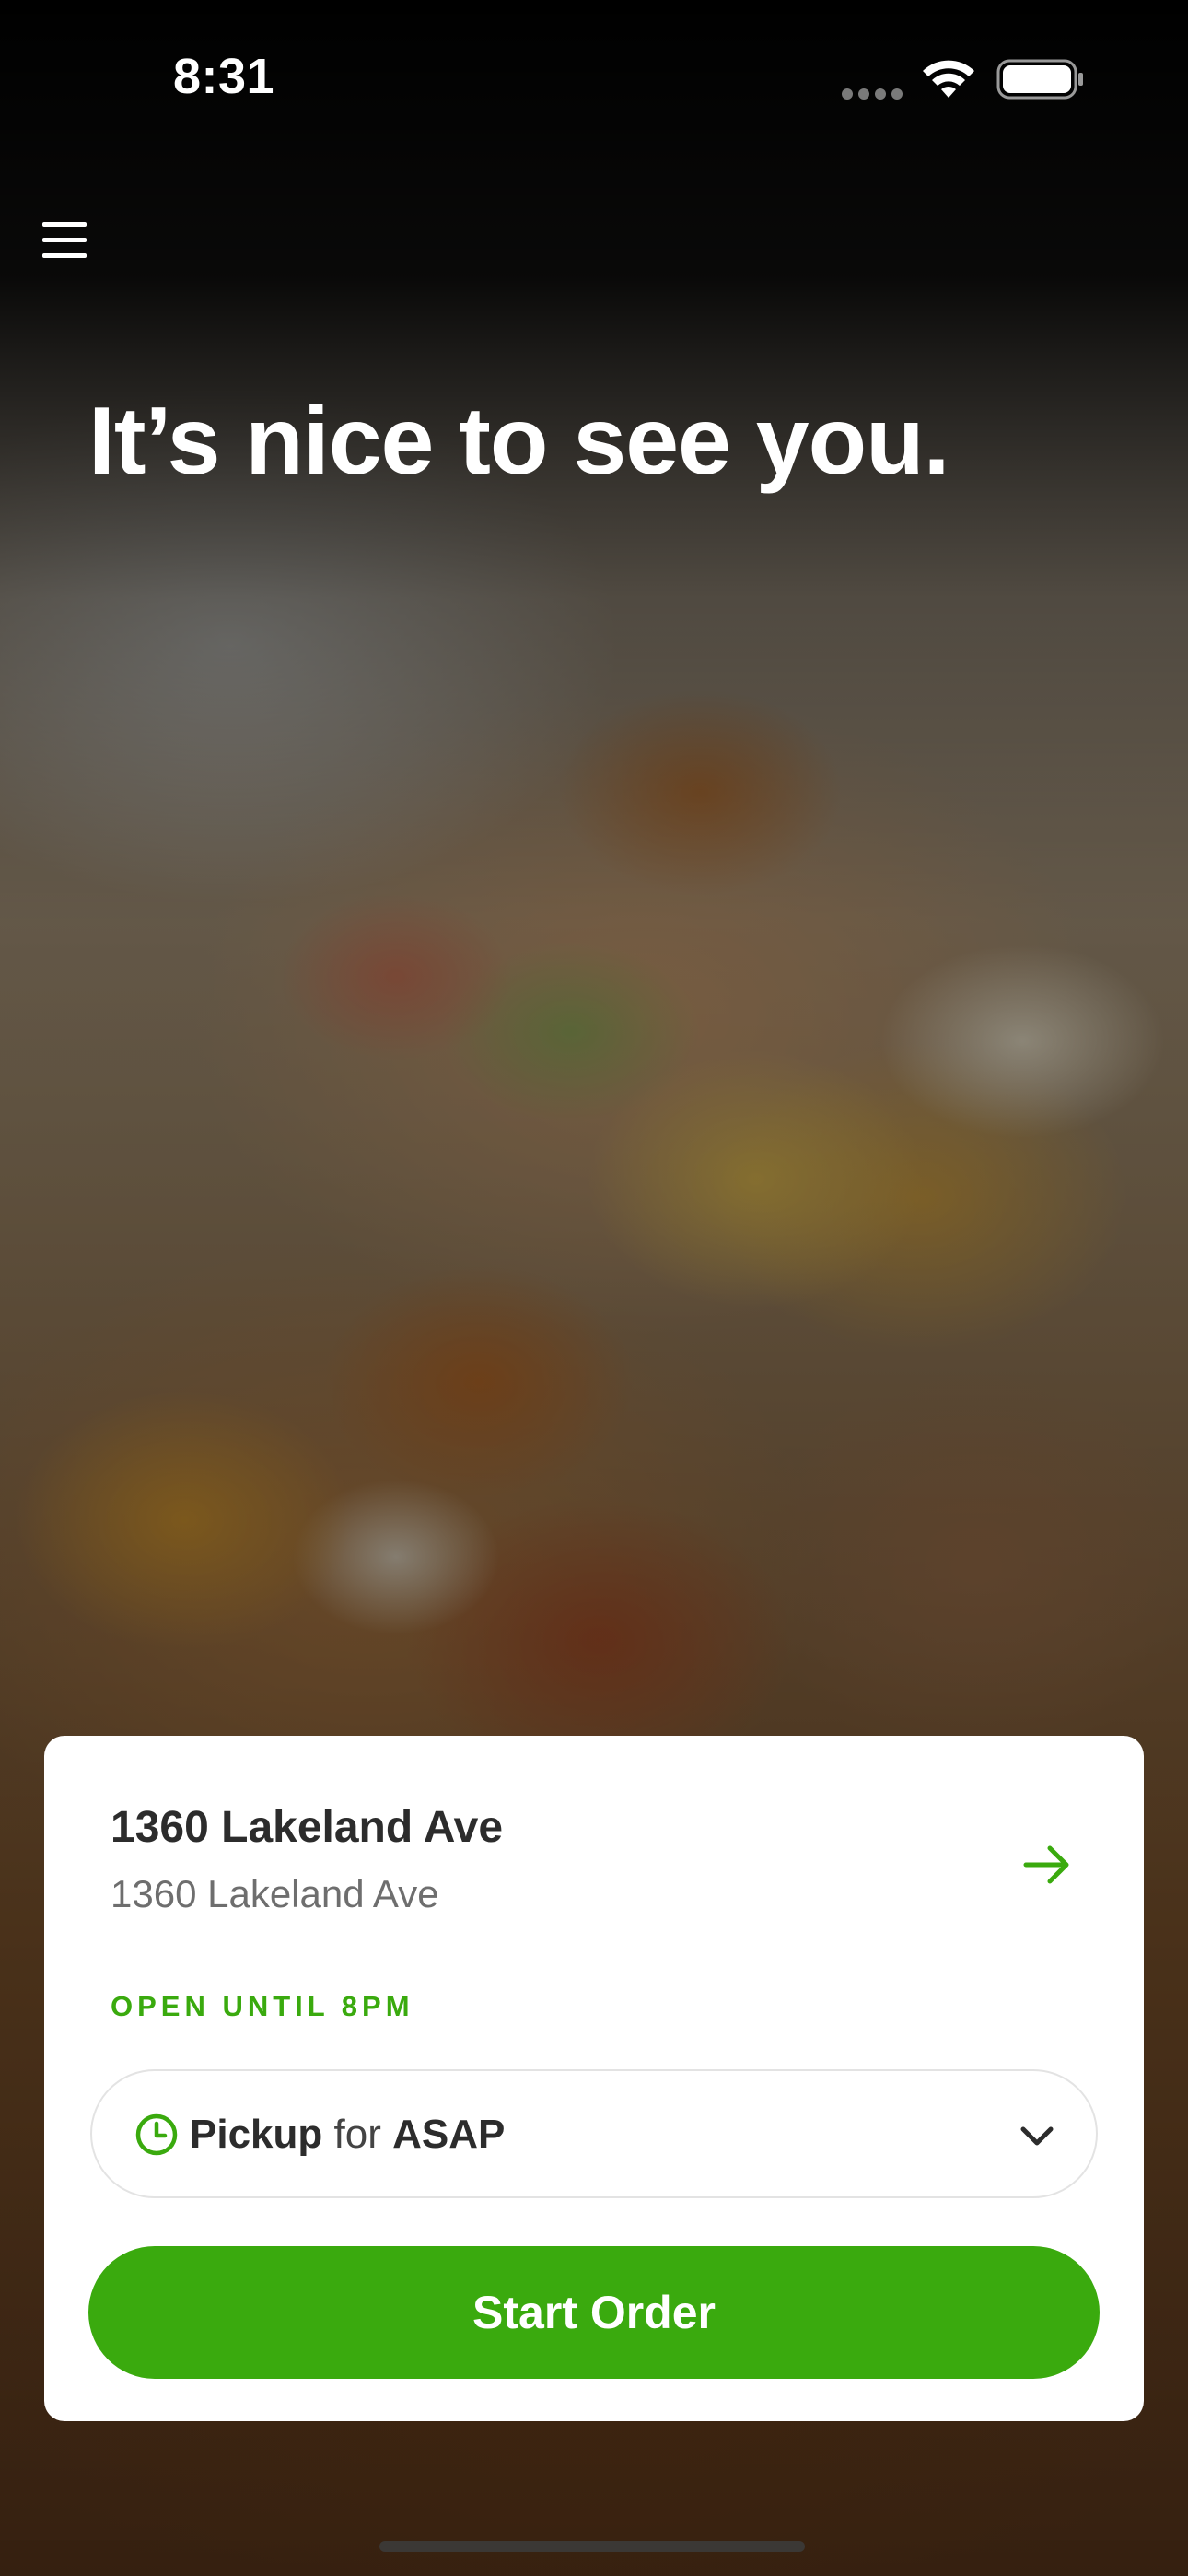 The height and width of the screenshot is (2576, 1188). I want to click on store-address: 1360 Lakeland Ave, so click(275, 1893).